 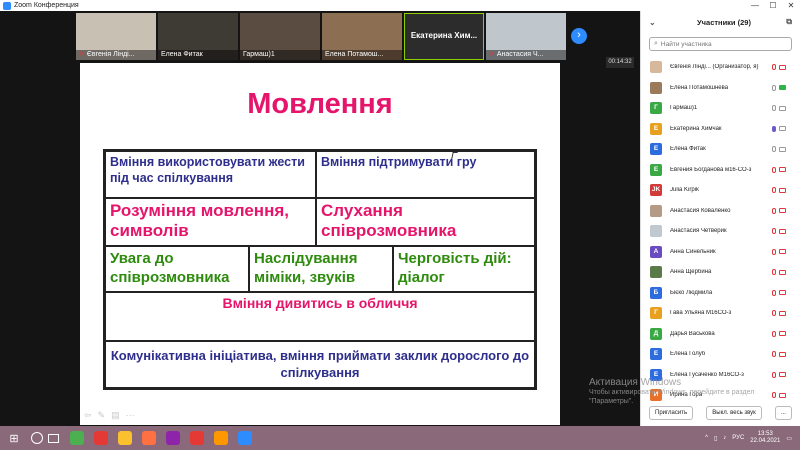 What do you see at coordinates (720, 272) in the screenshot?
I see `participant-row: Анна Щербина` at bounding box center [720, 272].